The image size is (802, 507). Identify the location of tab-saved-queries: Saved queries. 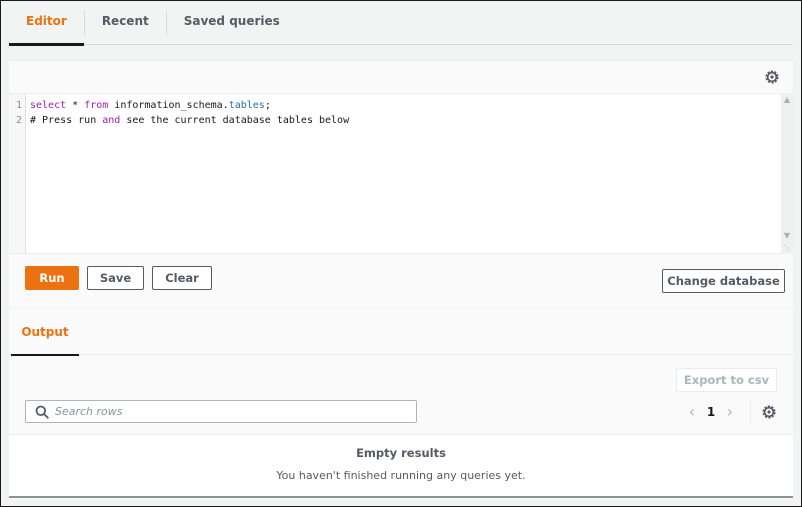
(232, 23).